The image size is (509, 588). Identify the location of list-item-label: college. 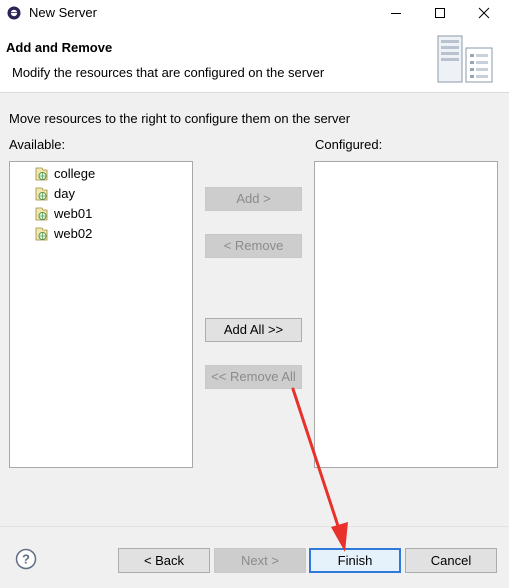
(75, 173).